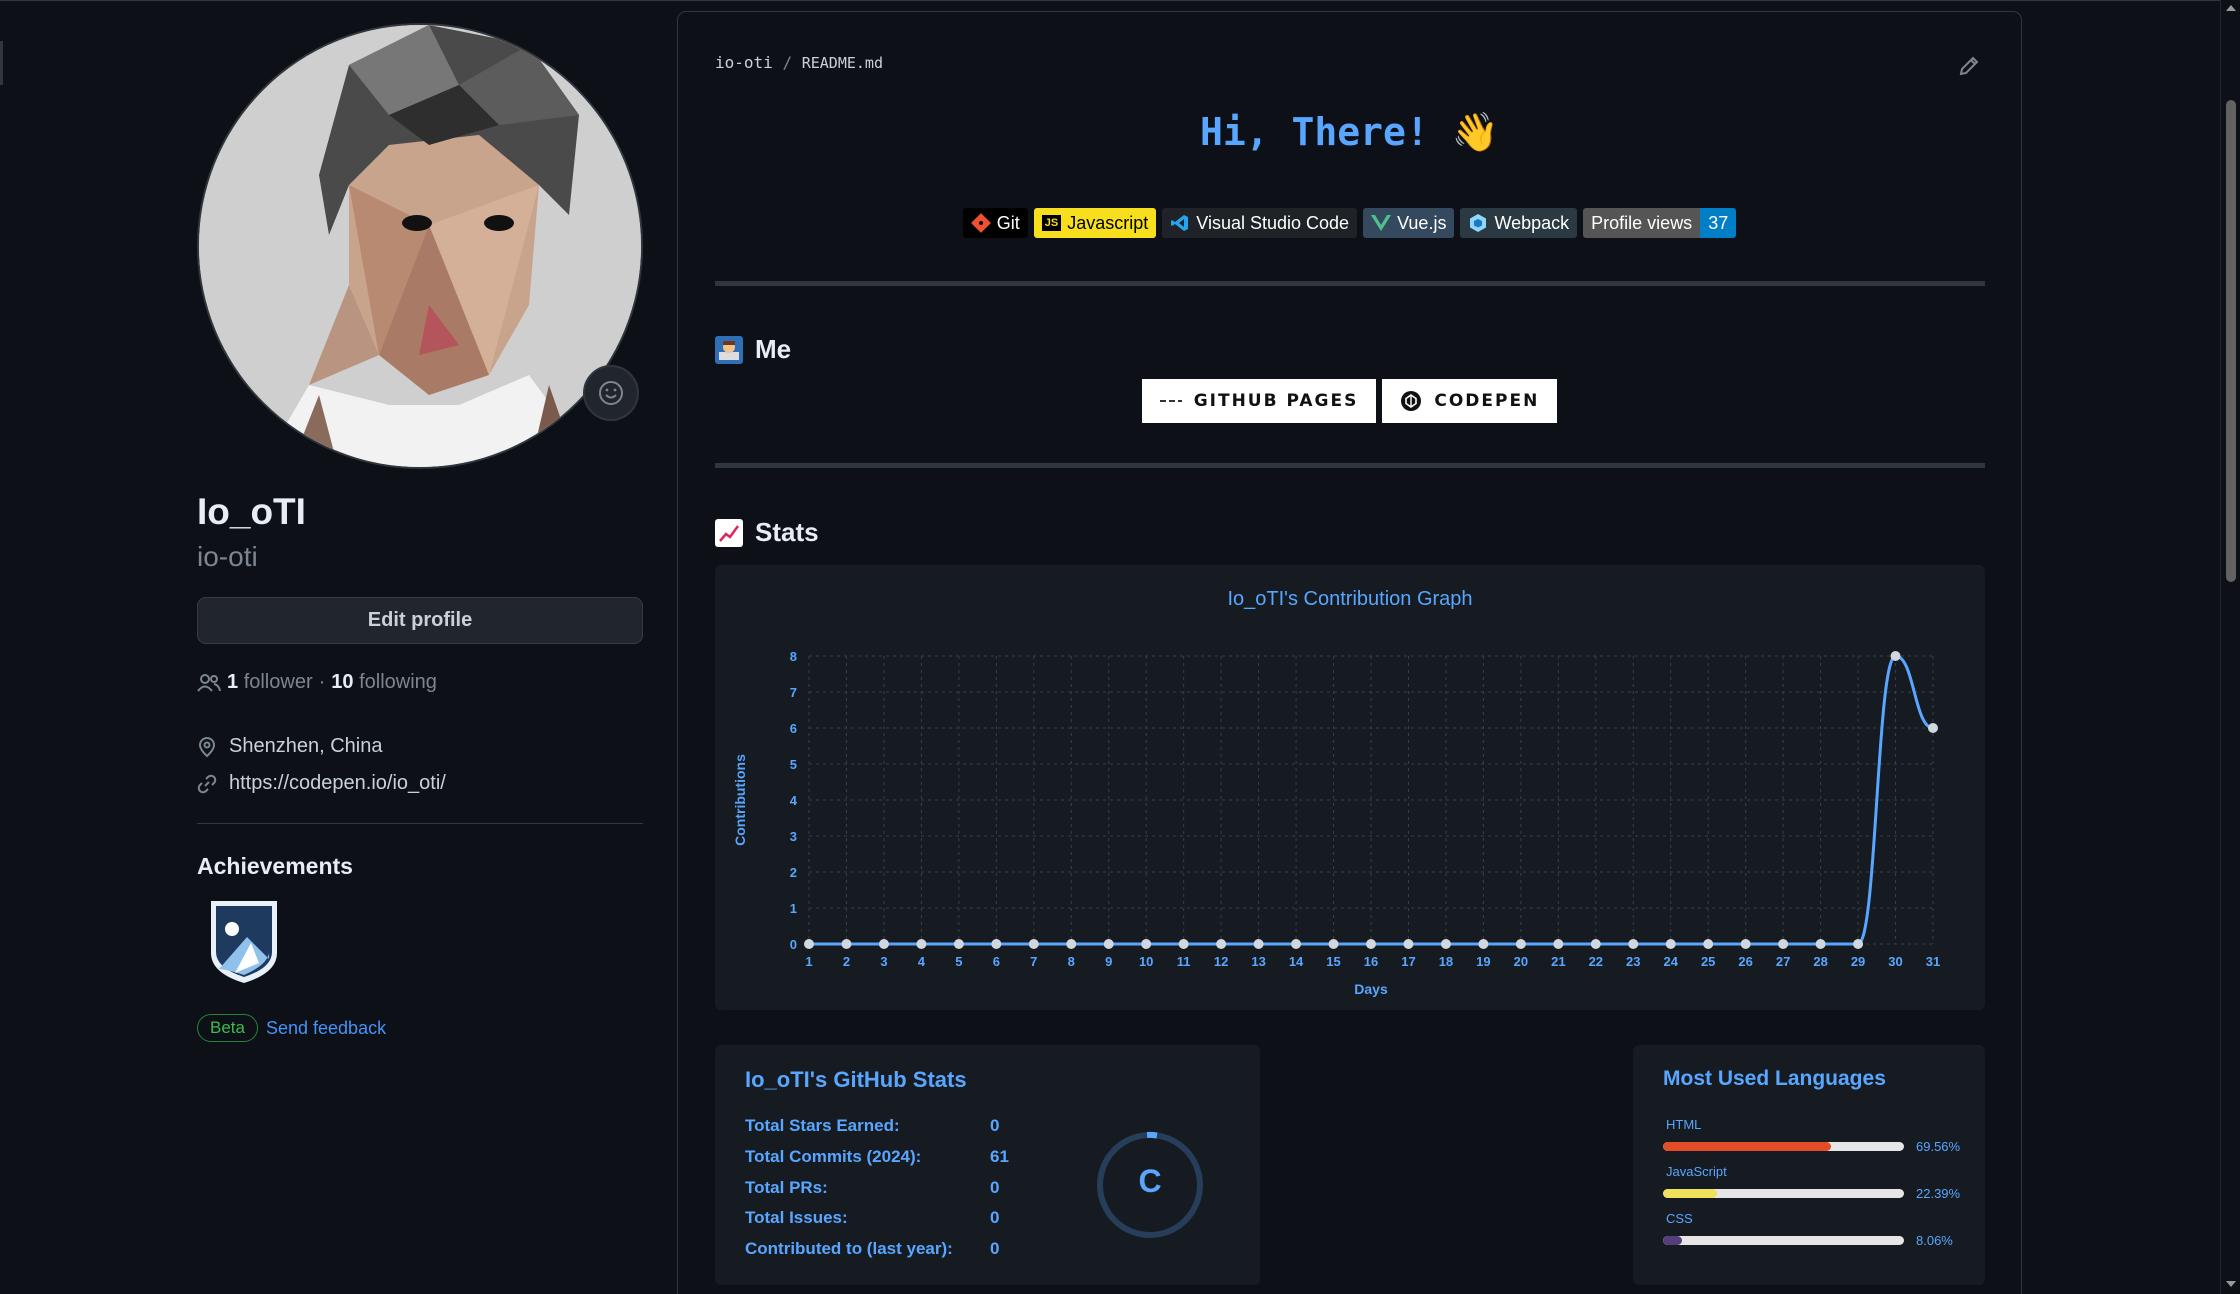 The image size is (2240, 1294). What do you see at coordinates (808, 961) in the screenshot?
I see `x-tick-label: 1` at bounding box center [808, 961].